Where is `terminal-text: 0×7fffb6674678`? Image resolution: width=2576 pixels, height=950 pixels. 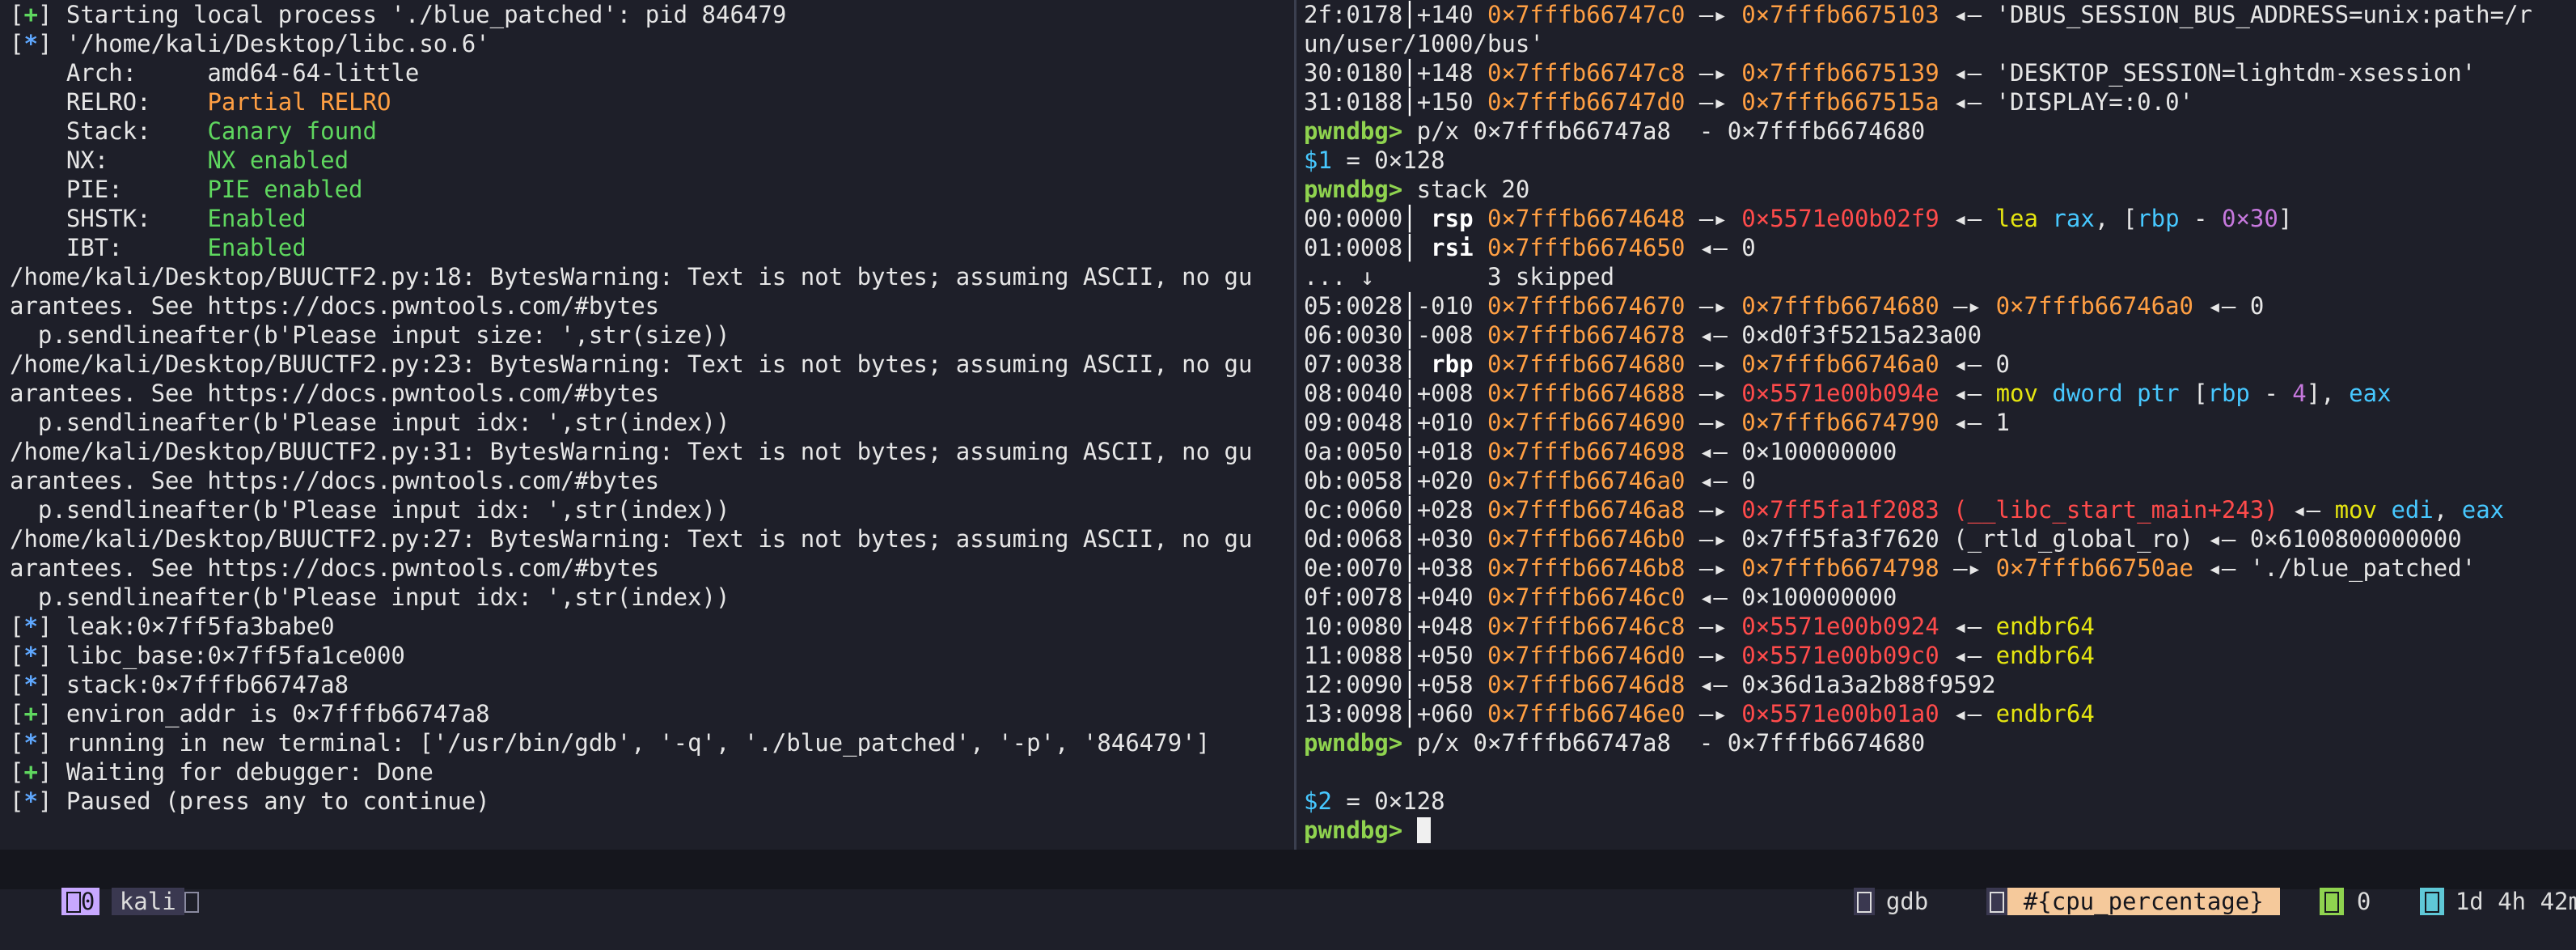
terminal-text: 0×7fffb6674678 is located at coordinates (1587, 335).